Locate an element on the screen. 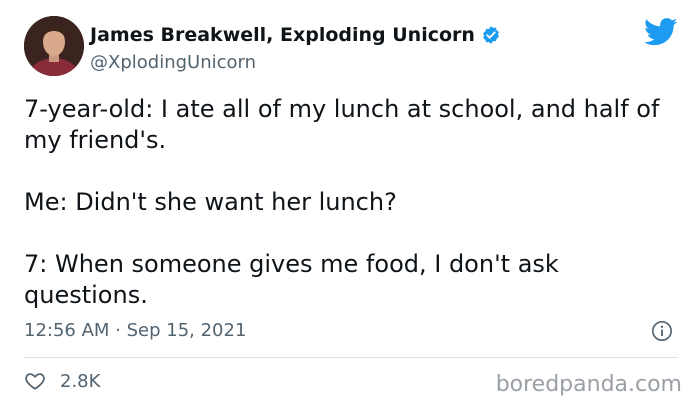 The height and width of the screenshot is (410, 700). like-button: 2.8K is located at coordinates (62, 381).